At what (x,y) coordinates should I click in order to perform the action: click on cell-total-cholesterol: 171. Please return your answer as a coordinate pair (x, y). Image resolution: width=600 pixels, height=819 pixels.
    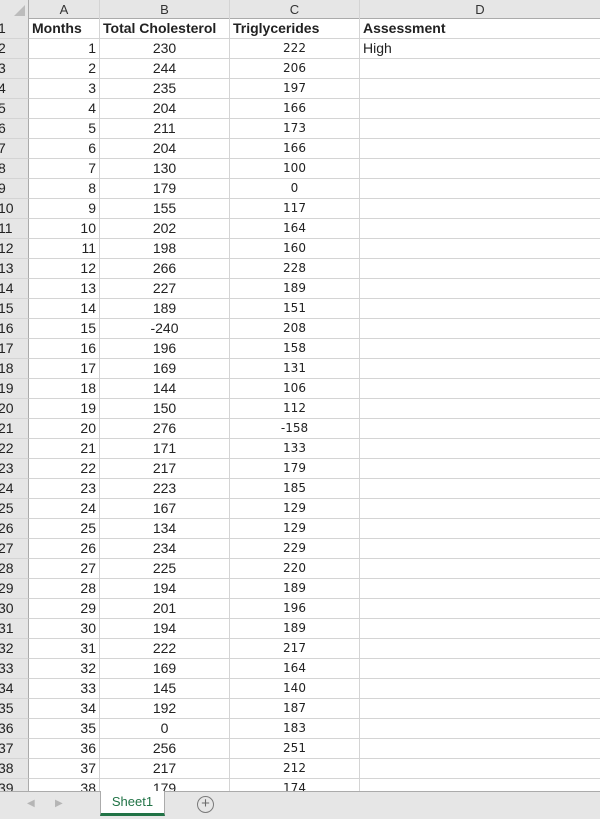
    Looking at the image, I should click on (165, 448).